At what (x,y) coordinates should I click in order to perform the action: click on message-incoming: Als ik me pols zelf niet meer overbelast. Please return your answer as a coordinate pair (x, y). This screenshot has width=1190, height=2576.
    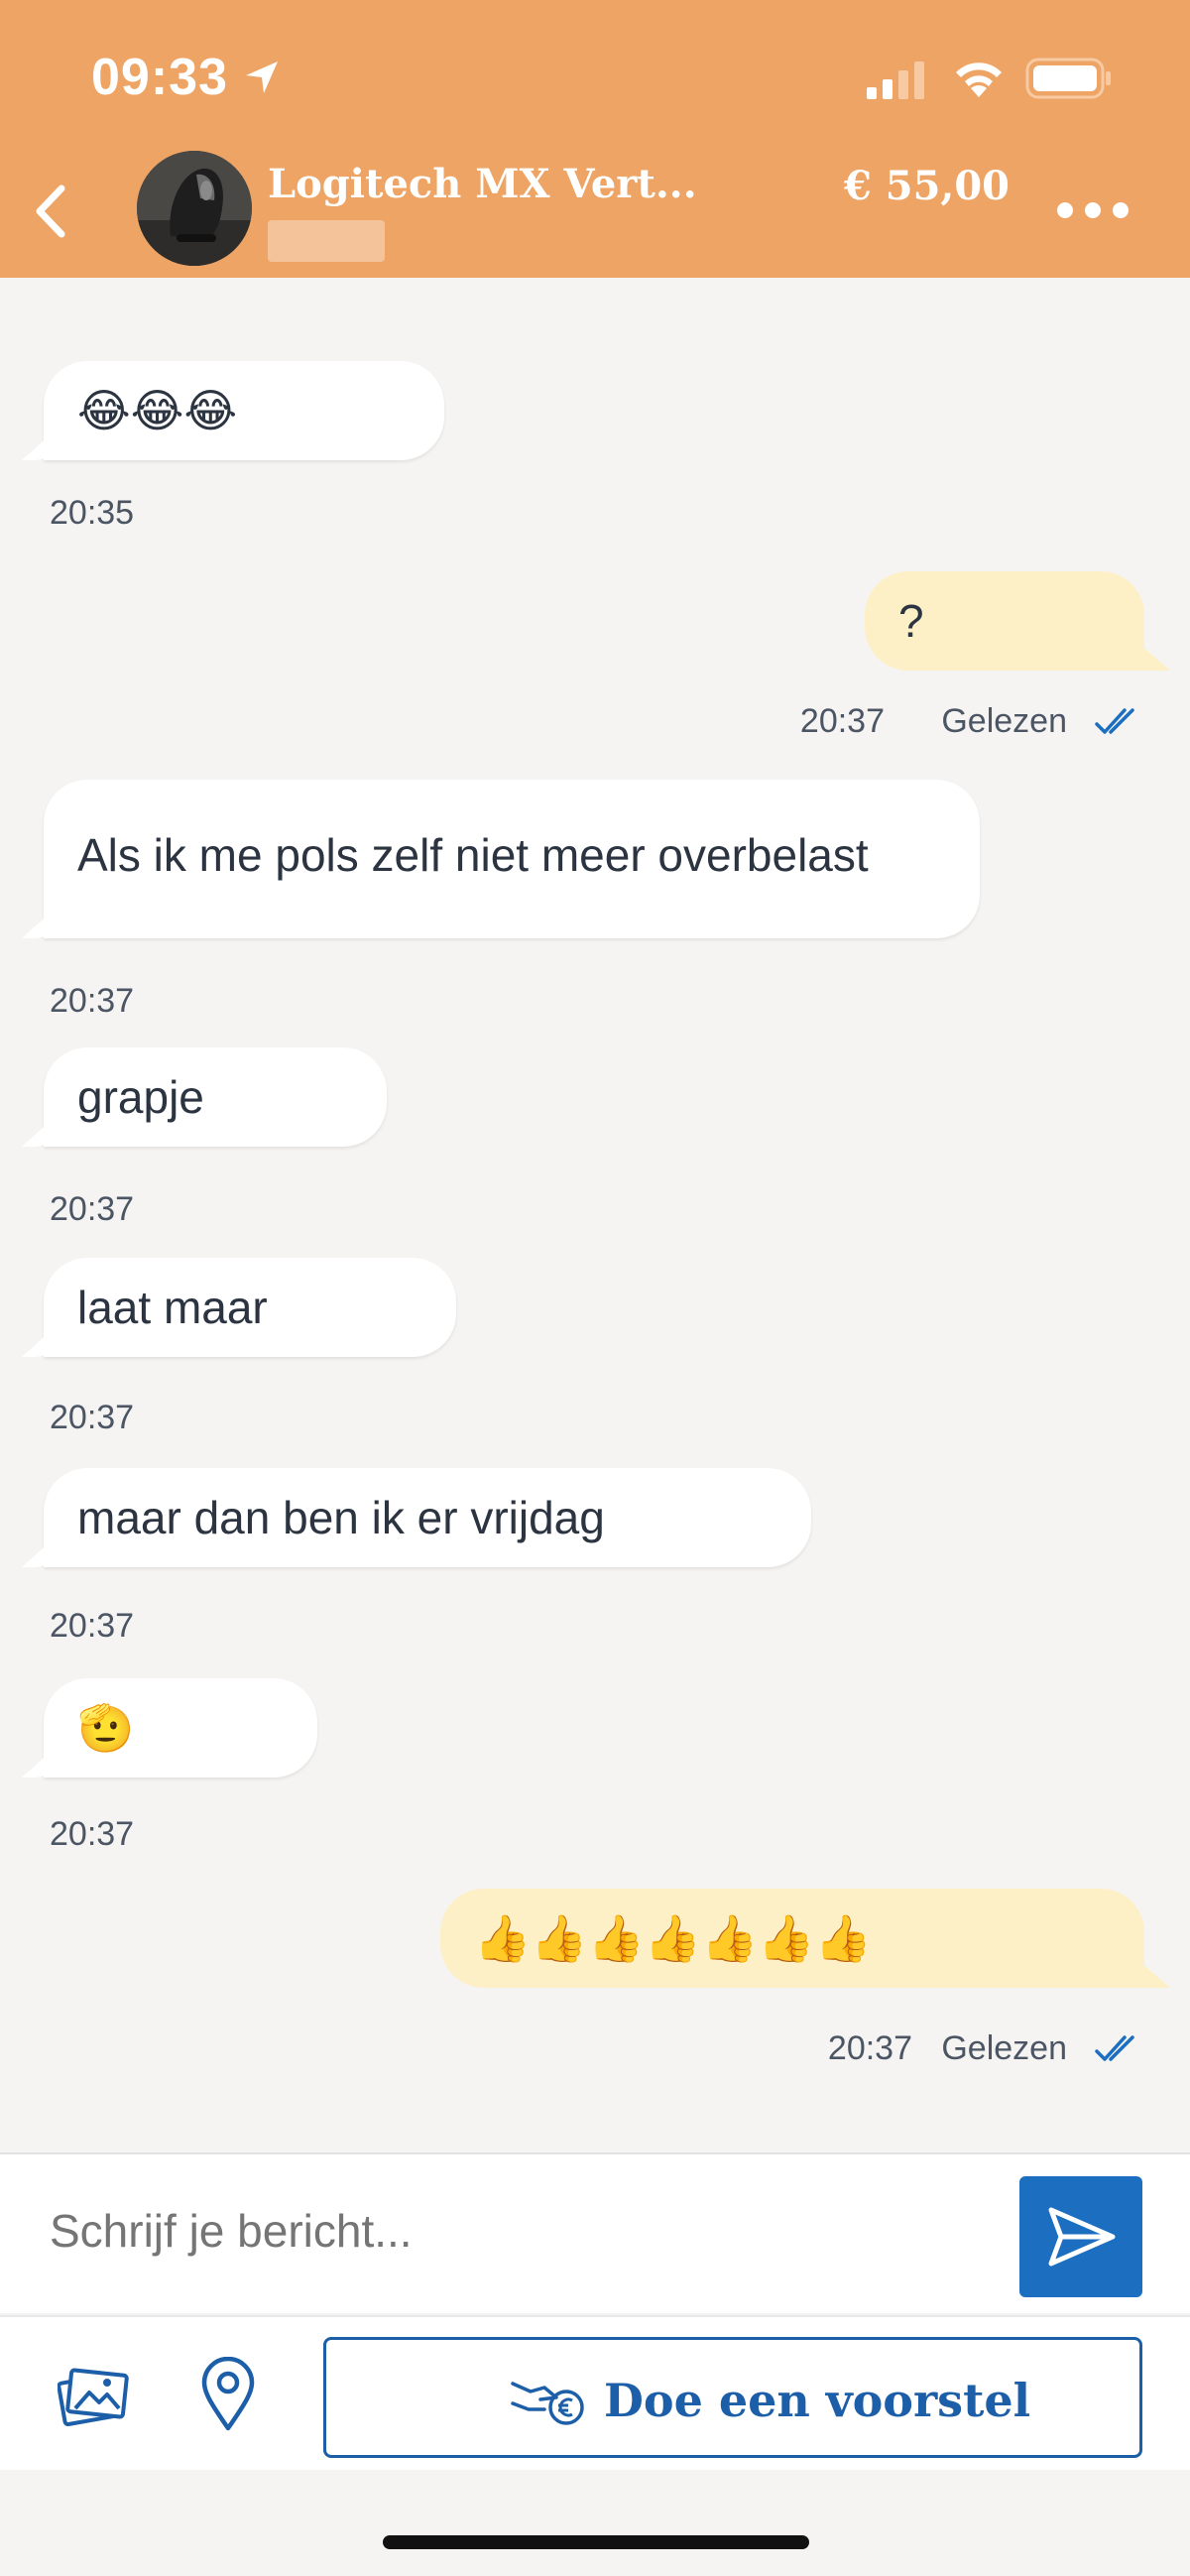
    Looking at the image, I should click on (512, 859).